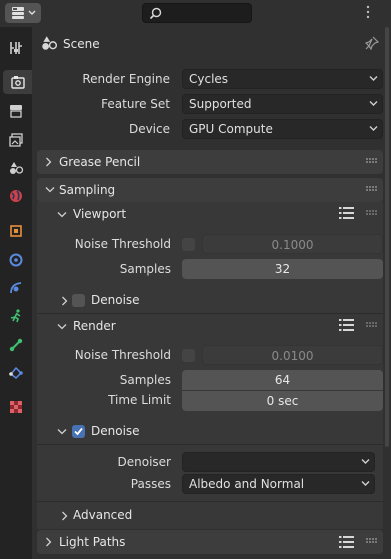 This screenshot has height=559, width=391. What do you see at coordinates (210, 515) in the screenshot?
I see `subpanel-advanced: Advanced` at bounding box center [210, 515].